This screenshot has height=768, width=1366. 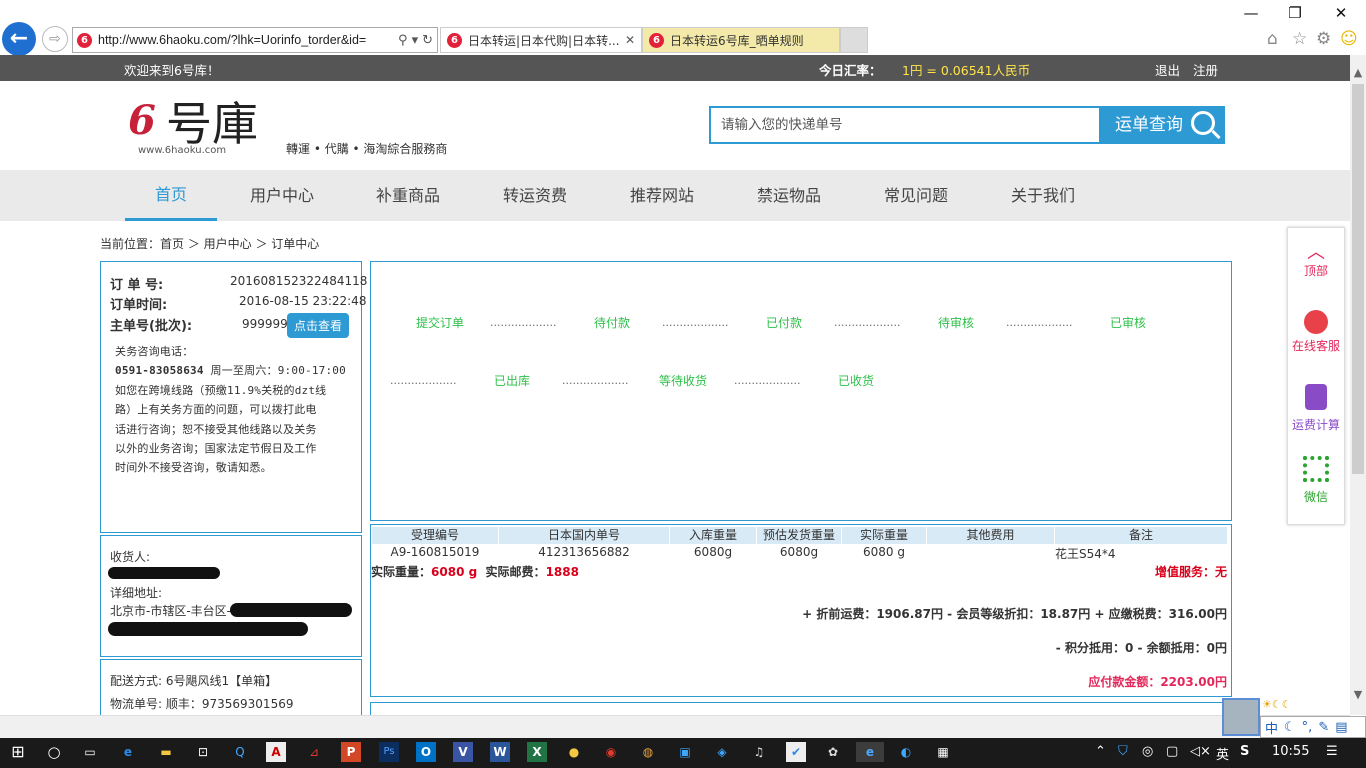 I want to click on tray-message-icon: ▢, so click(x=1172, y=751).